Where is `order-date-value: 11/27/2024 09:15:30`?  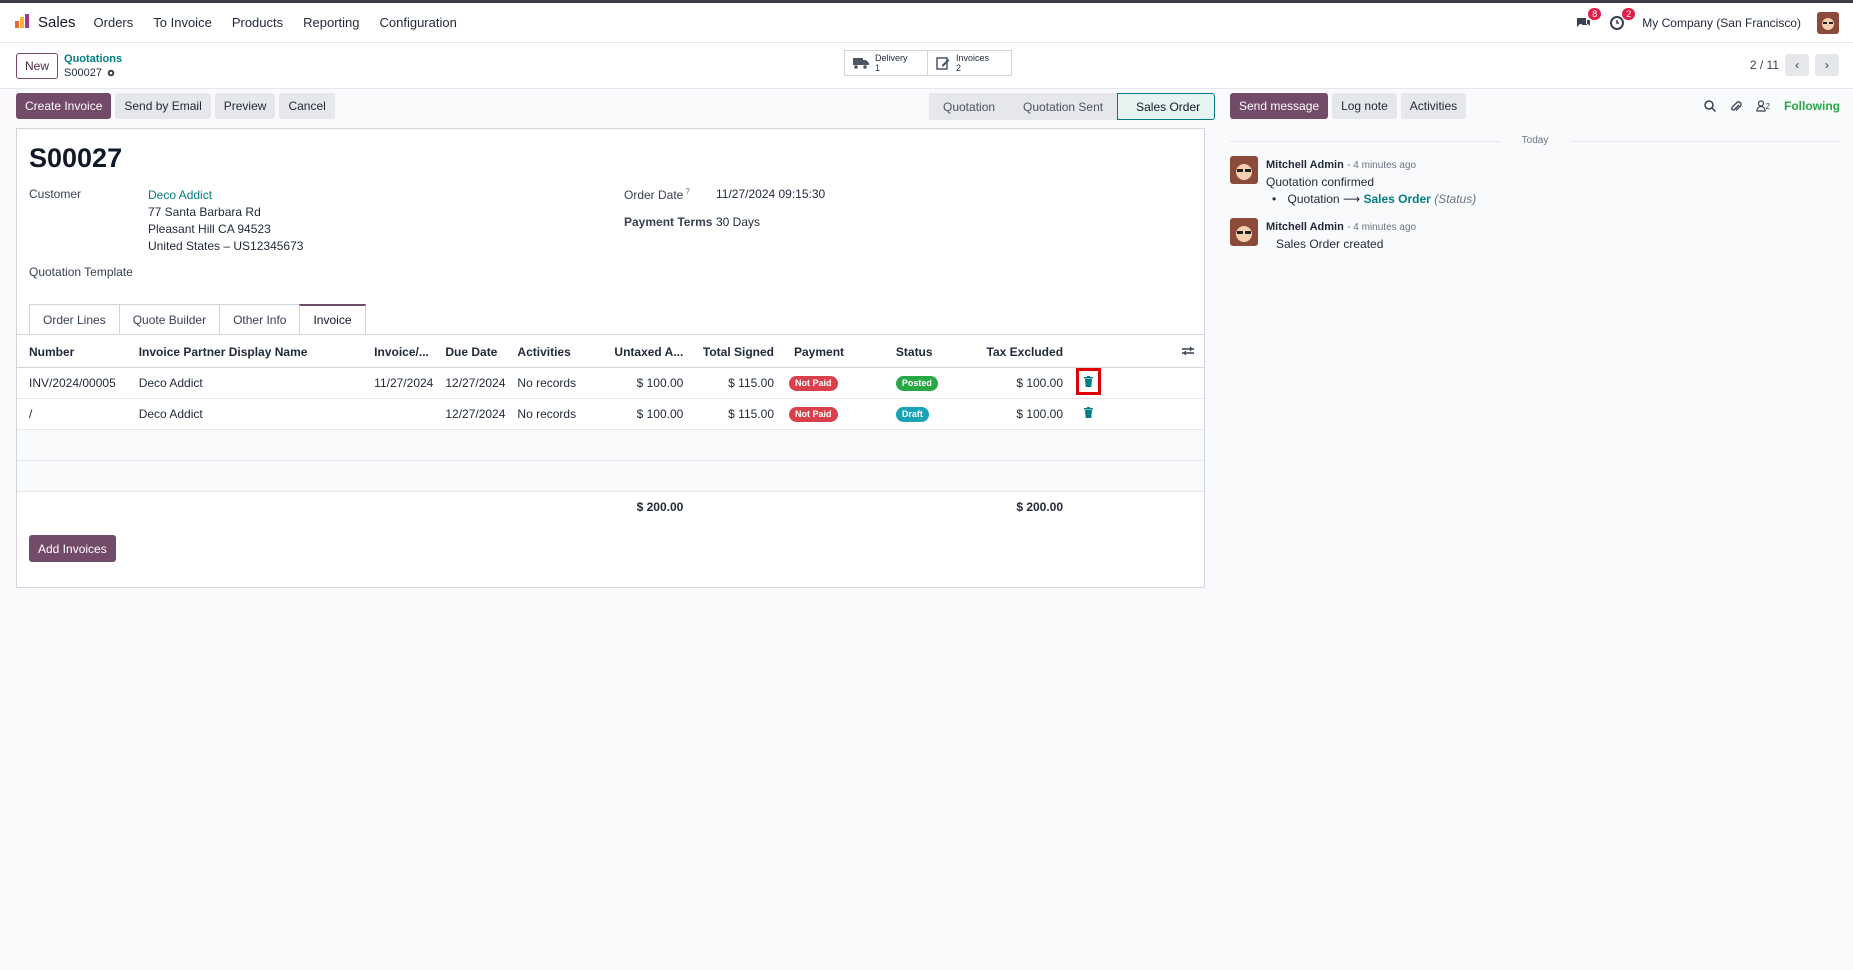
order-date-value: 11/27/2024 09:15:30 is located at coordinates (770, 194).